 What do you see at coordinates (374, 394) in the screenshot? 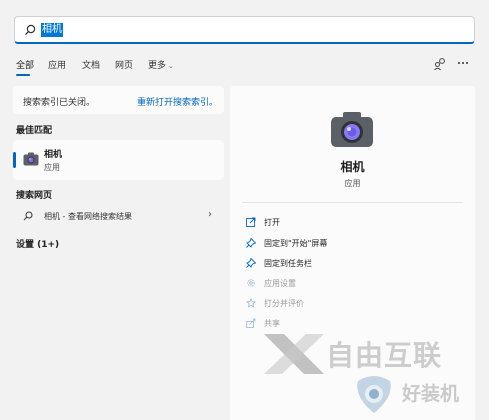
I see `watermark-logo-icon` at bounding box center [374, 394].